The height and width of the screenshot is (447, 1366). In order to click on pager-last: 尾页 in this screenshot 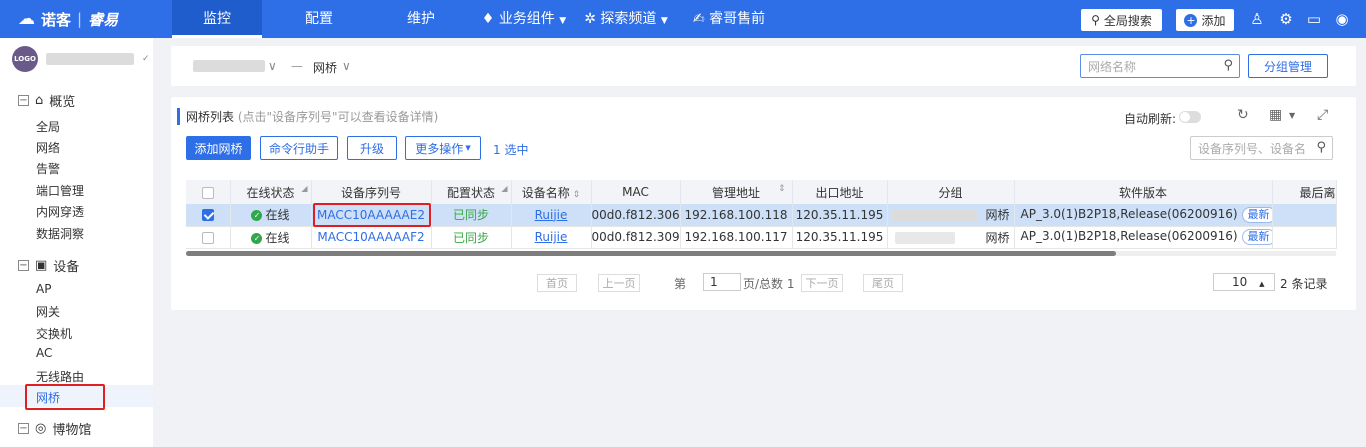, I will do `click(883, 283)`.